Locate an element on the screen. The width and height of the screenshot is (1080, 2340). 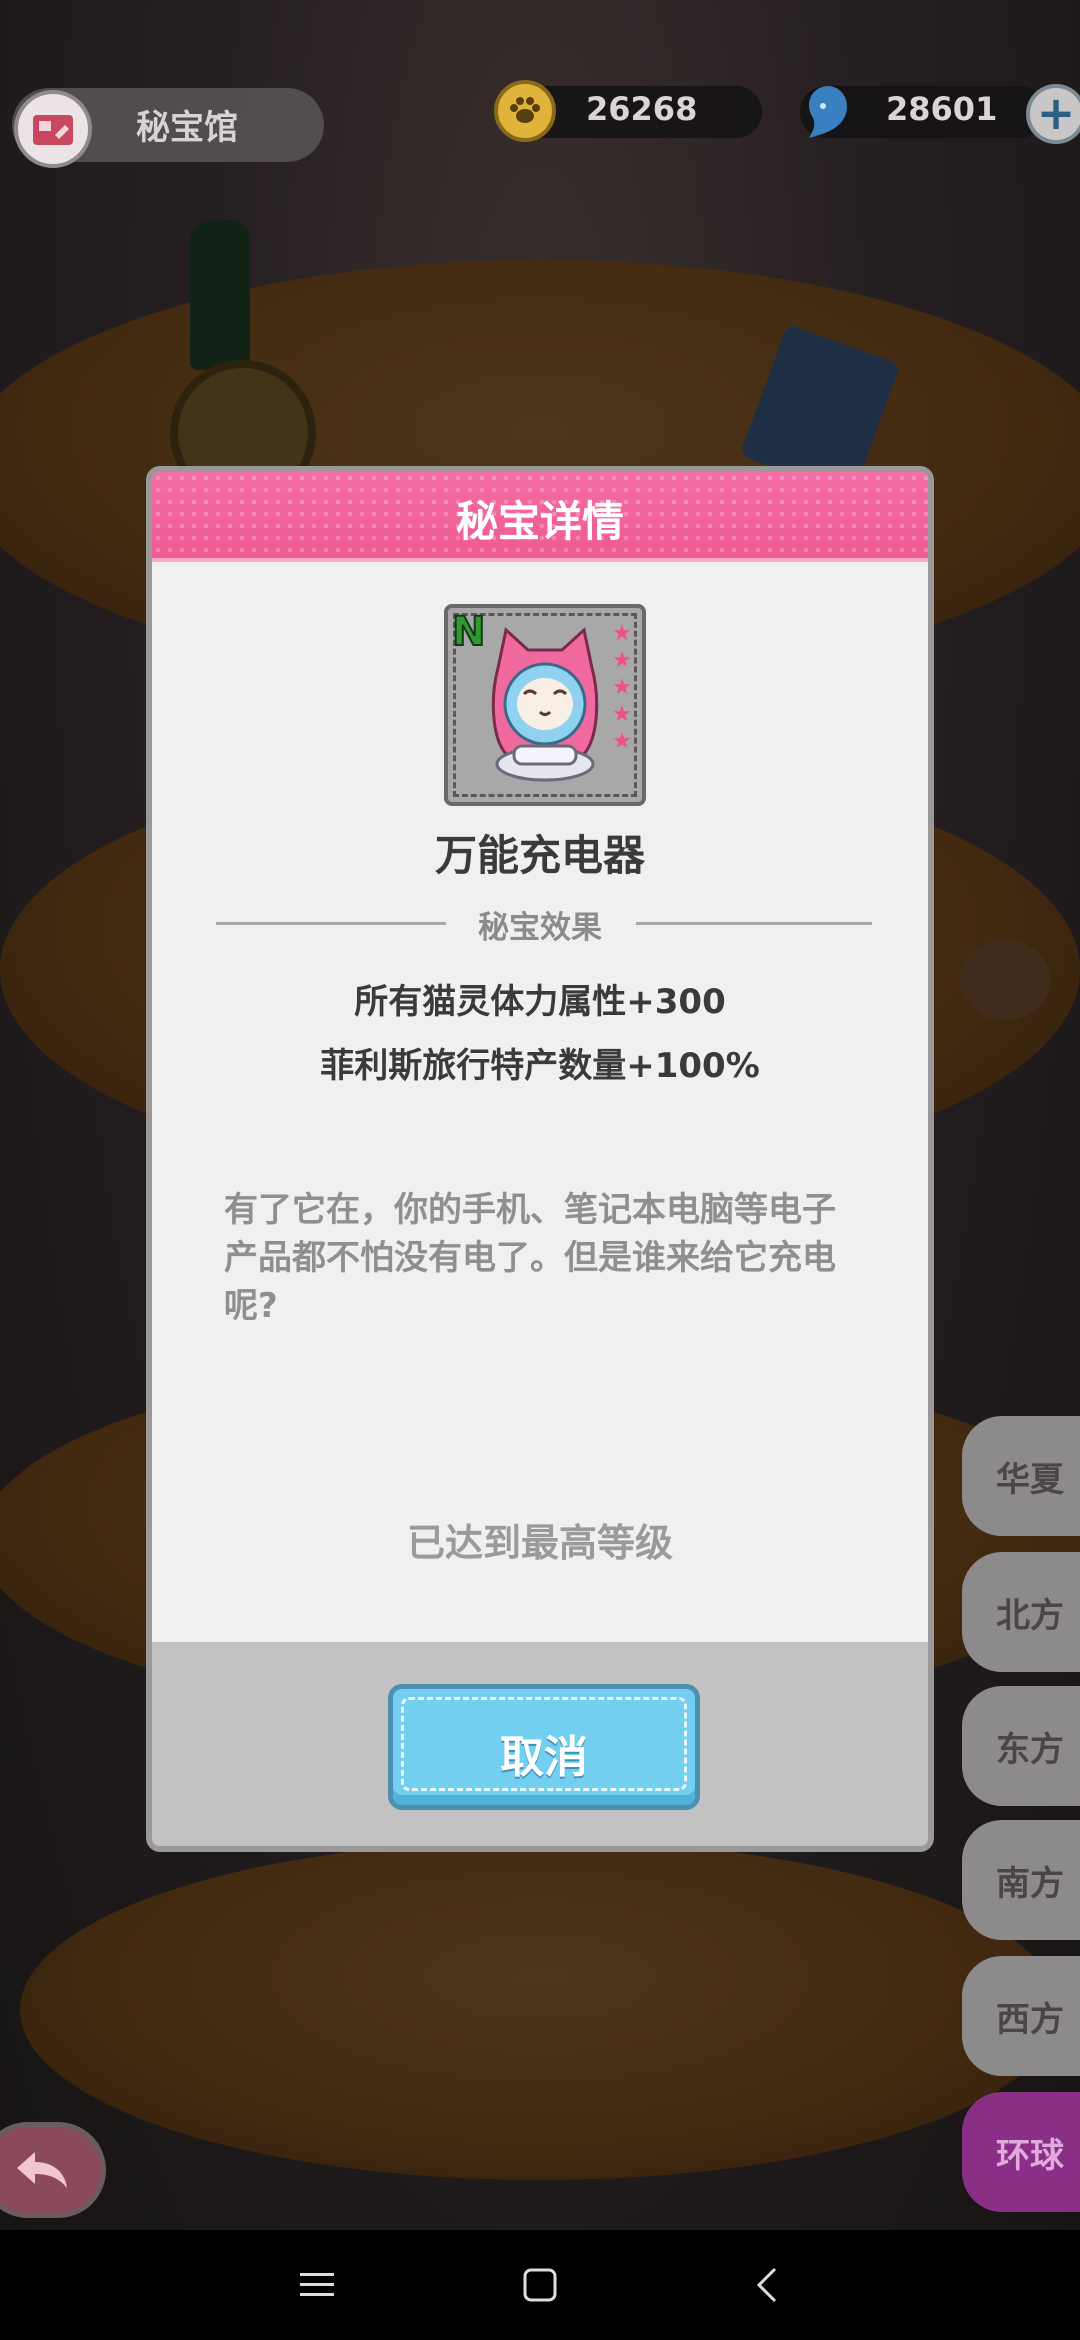
item-description: 有了它在，你的手机、笔记本电脑等电子产品都不怕没有电了。但是谁来给它充电呢? is located at coordinates (530, 1258).